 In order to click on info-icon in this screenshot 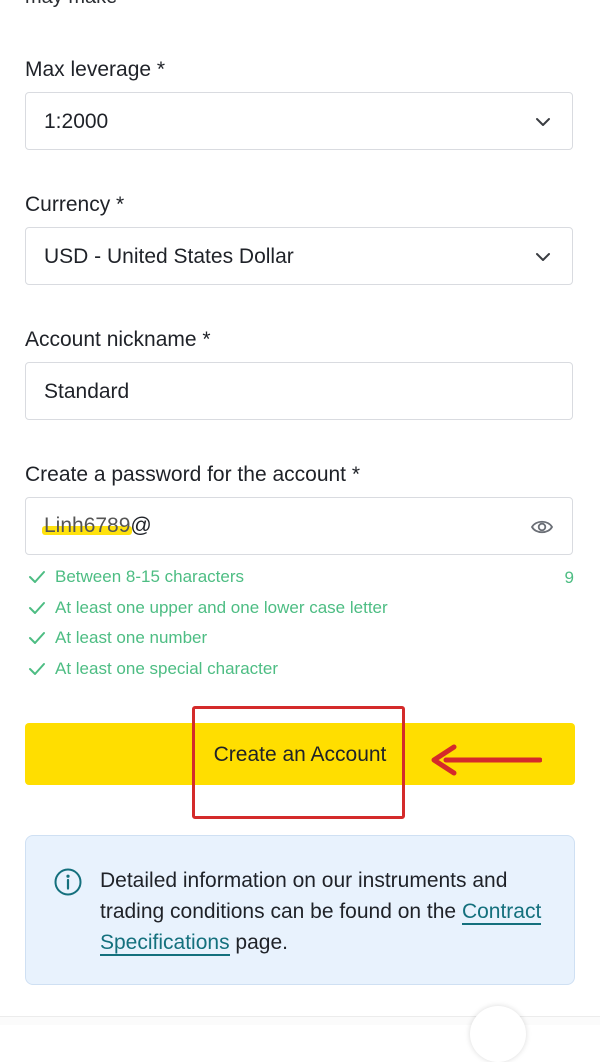, I will do `click(68, 882)`.